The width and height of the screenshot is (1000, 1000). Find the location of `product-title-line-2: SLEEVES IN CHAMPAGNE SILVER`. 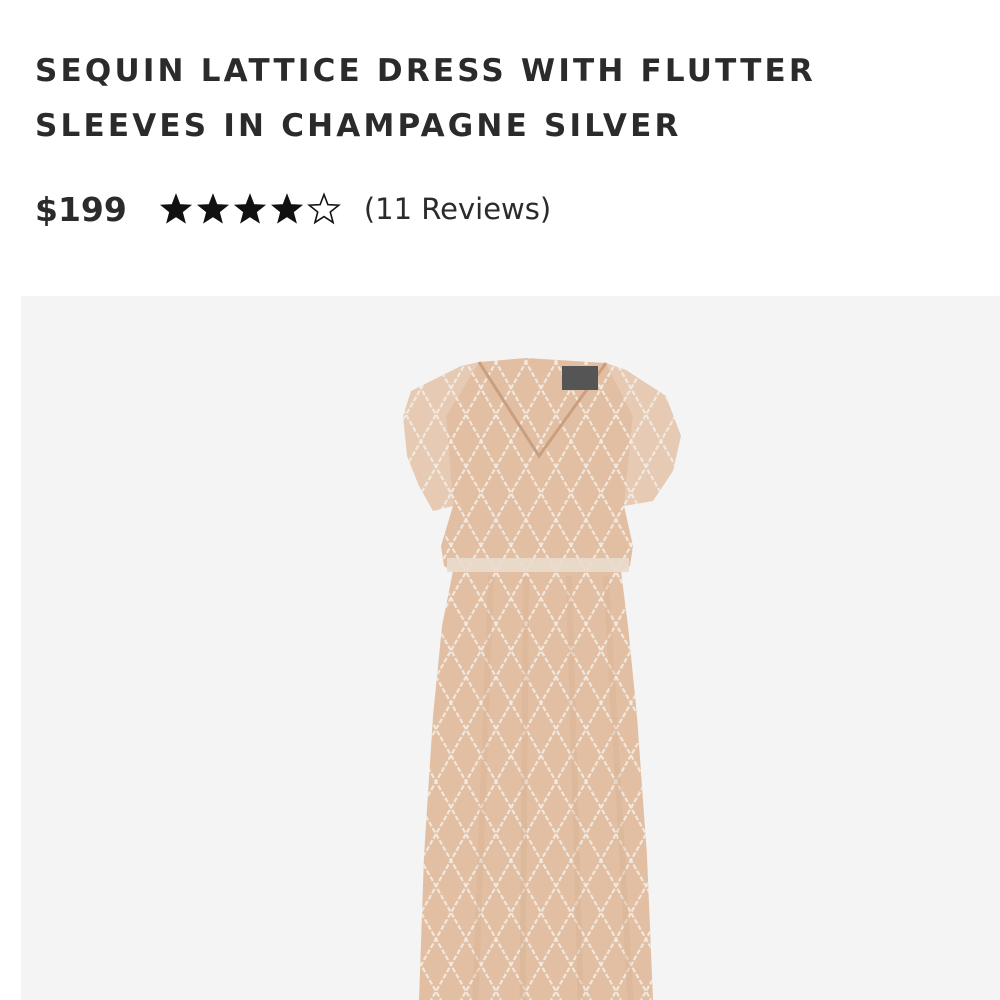

product-title-line-2: SLEEVES IN CHAMPAGNE SILVER is located at coordinates (358, 126).